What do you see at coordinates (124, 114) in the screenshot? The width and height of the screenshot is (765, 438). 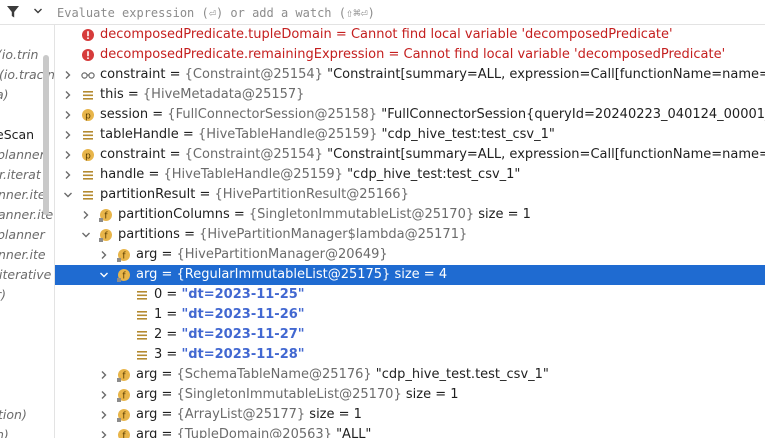 I see `variable-name: session` at bounding box center [124, 114].